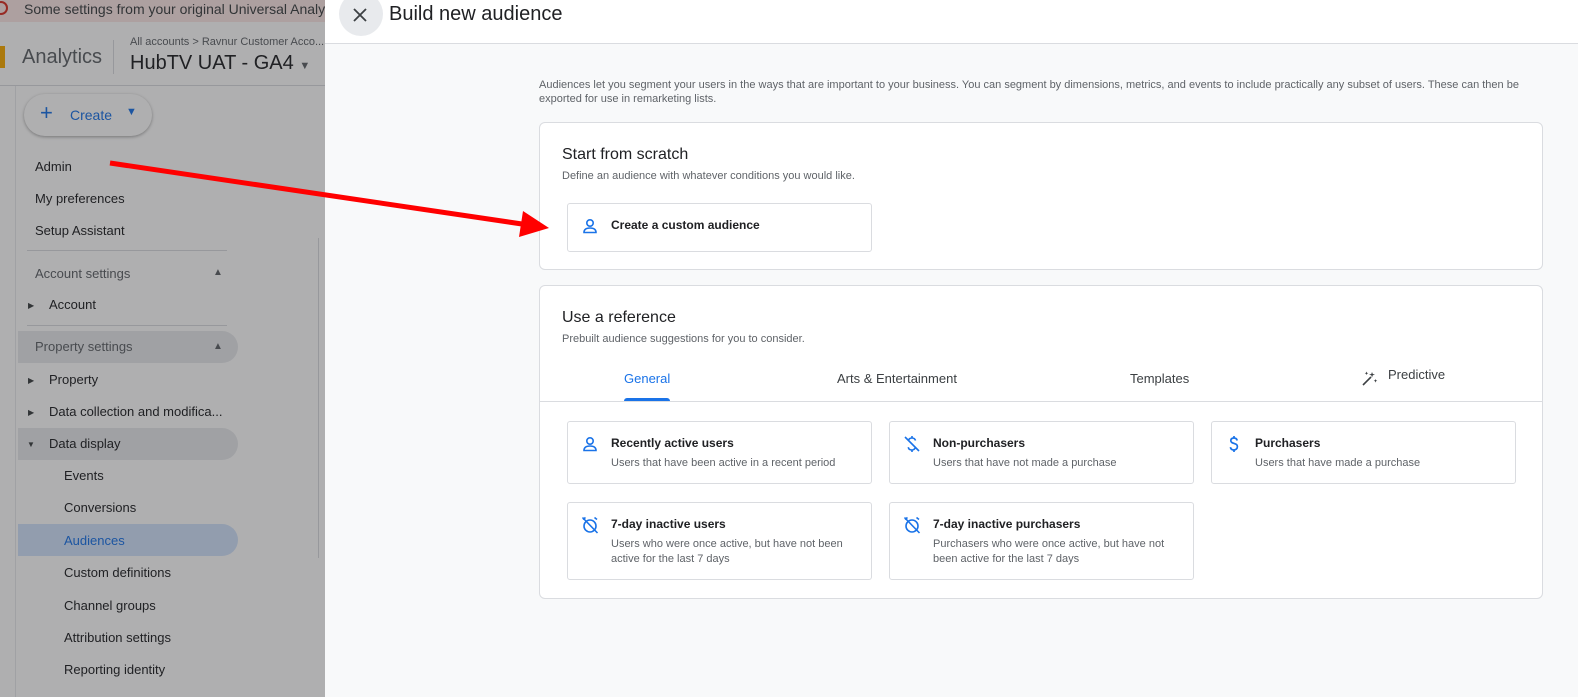 The width and height of the screenshot is (1578, 697). Describe the element at coordinates (1041, 401) in the screenshot. I see `tabs-divider` at that location.